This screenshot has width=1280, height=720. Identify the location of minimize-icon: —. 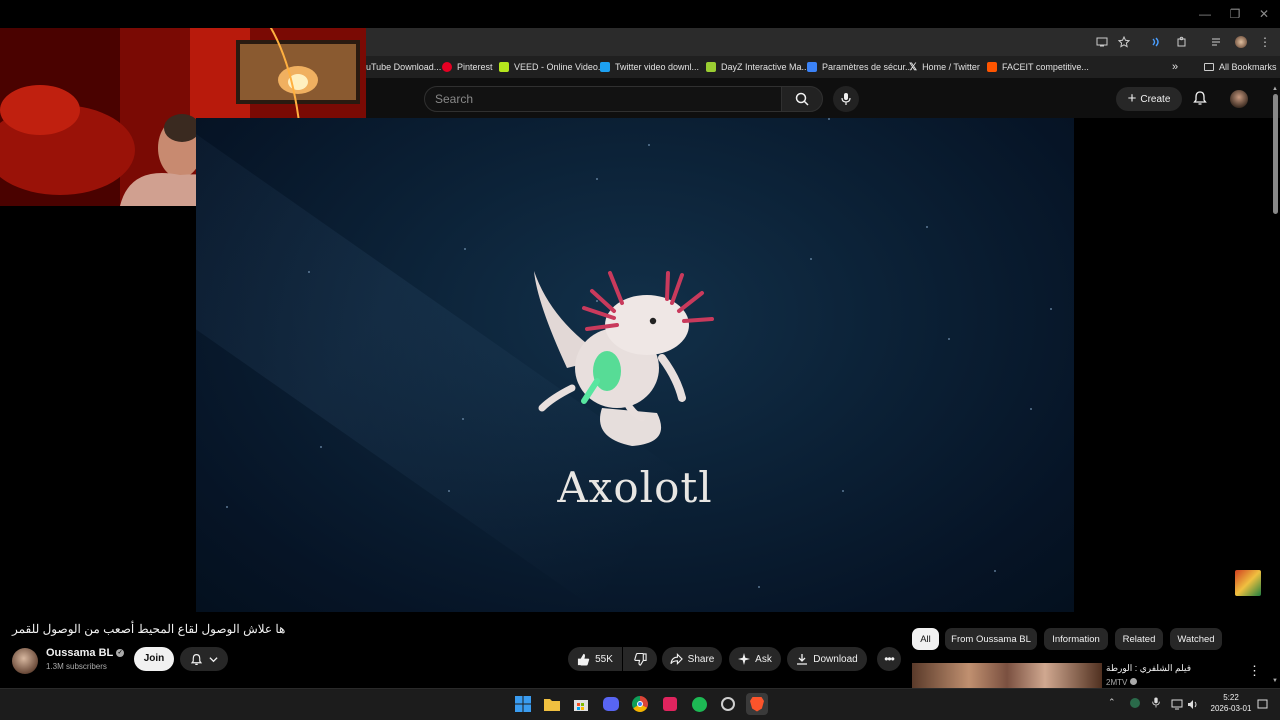
(1205, 14).